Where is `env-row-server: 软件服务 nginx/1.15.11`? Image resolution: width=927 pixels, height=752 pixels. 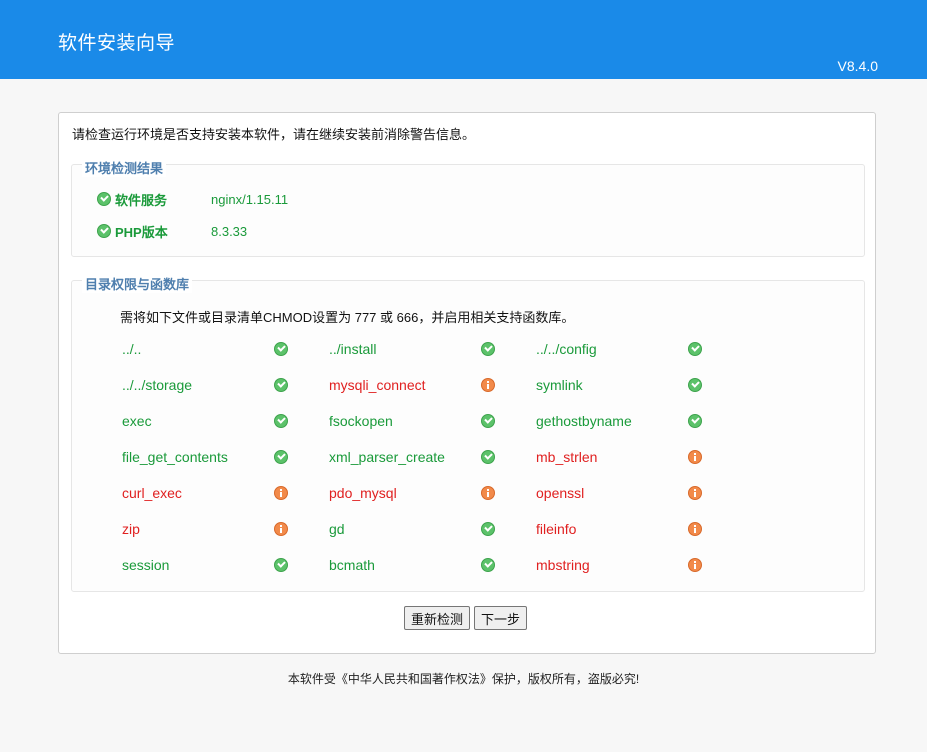 env-row-server: 软件服务 nginx/1.15.11 is located at coordinates (192, 199).